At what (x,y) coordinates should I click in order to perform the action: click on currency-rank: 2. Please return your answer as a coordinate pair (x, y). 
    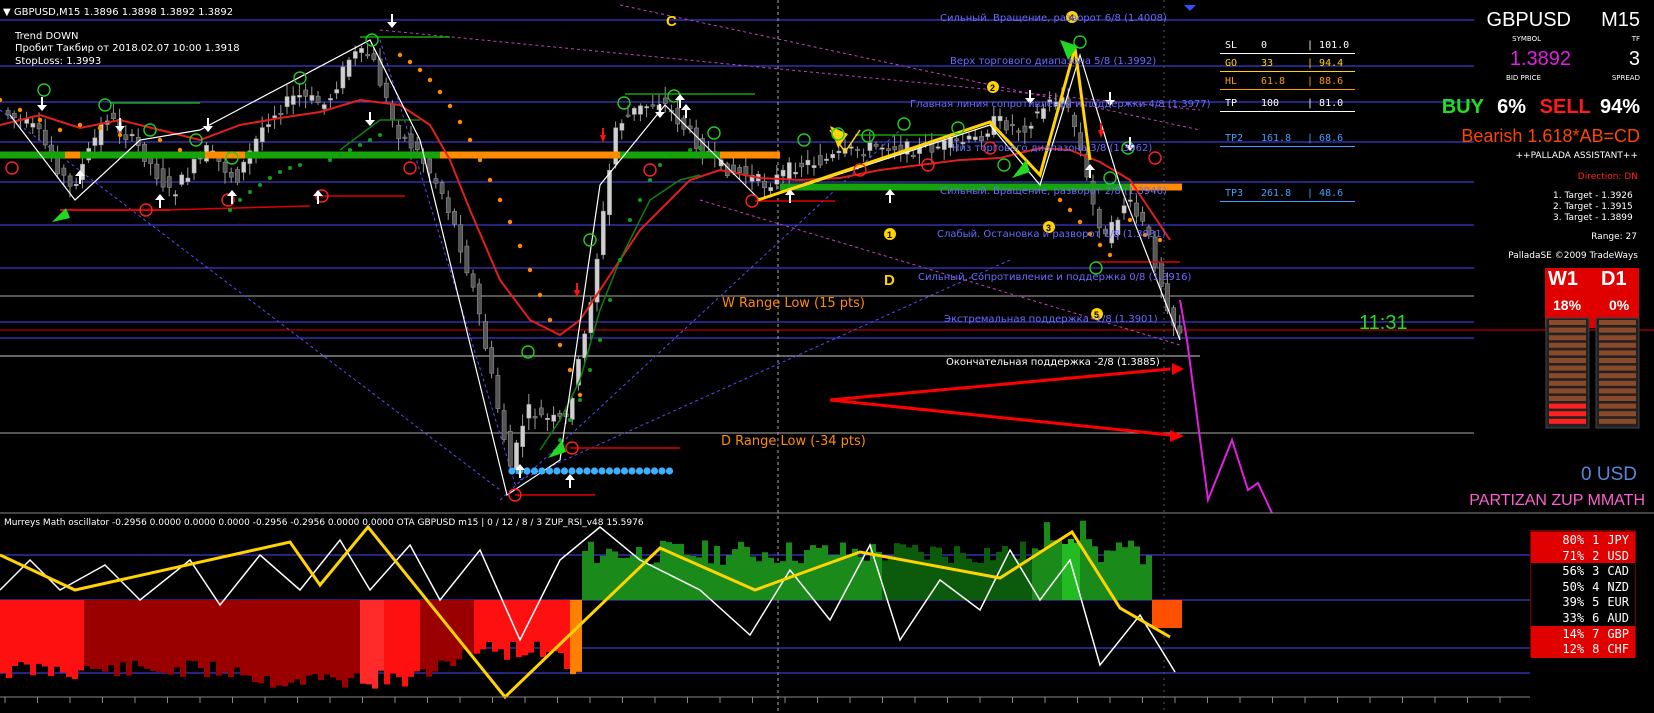
    Looking at the image, I should click on (1596, 555).